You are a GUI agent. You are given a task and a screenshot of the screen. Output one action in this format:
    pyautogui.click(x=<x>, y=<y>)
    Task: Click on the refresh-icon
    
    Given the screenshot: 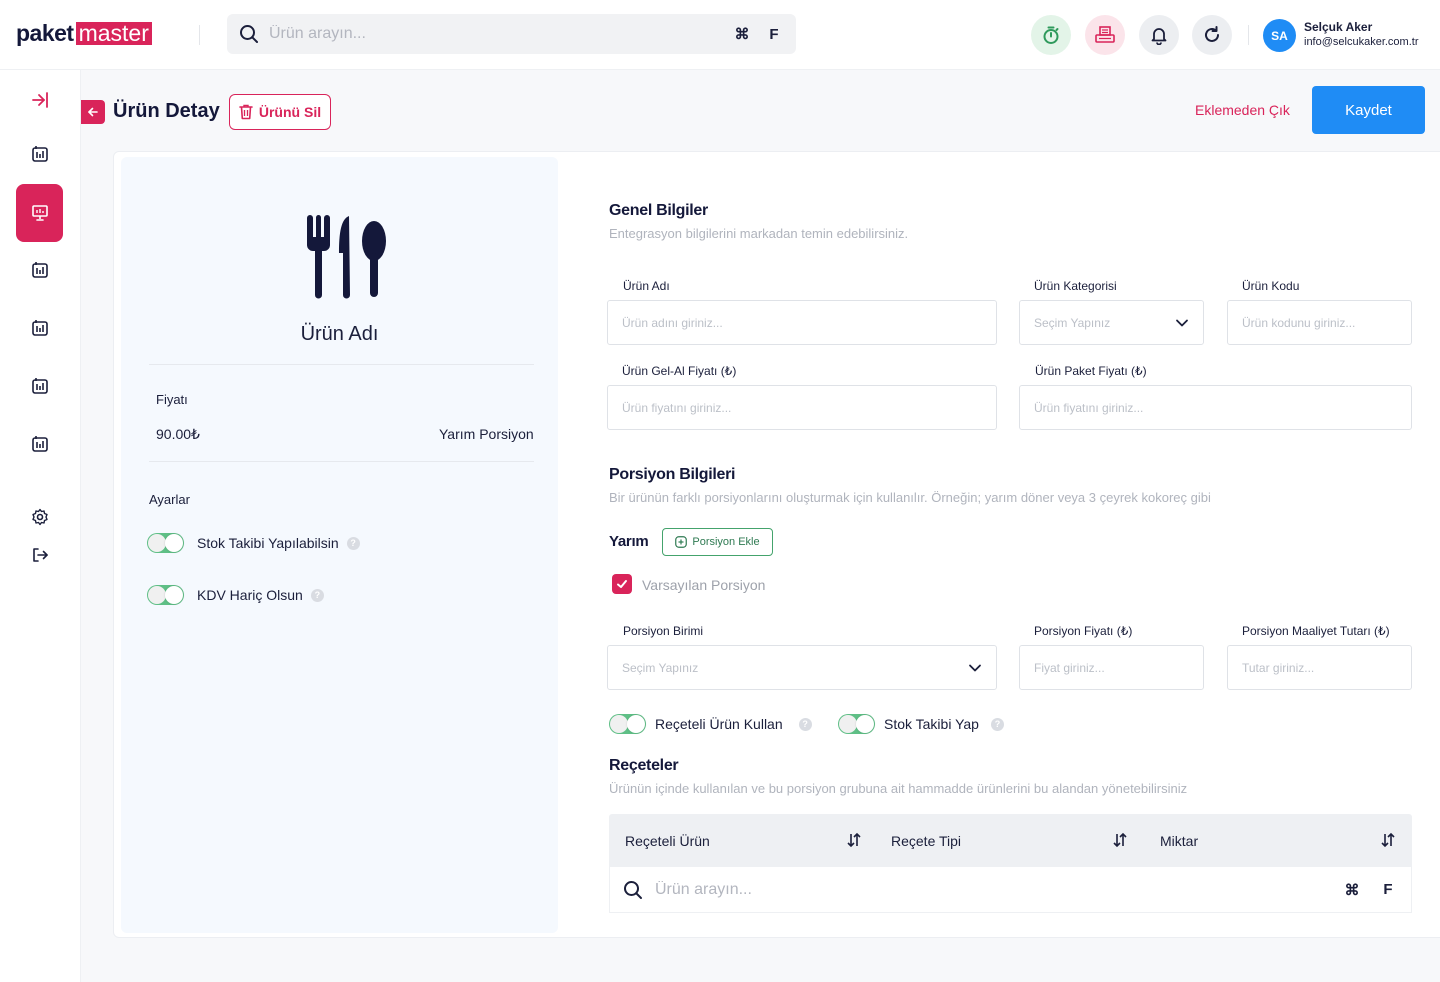 What is the action you would take?
    pyautogui.click(x=1212, y=35)
    